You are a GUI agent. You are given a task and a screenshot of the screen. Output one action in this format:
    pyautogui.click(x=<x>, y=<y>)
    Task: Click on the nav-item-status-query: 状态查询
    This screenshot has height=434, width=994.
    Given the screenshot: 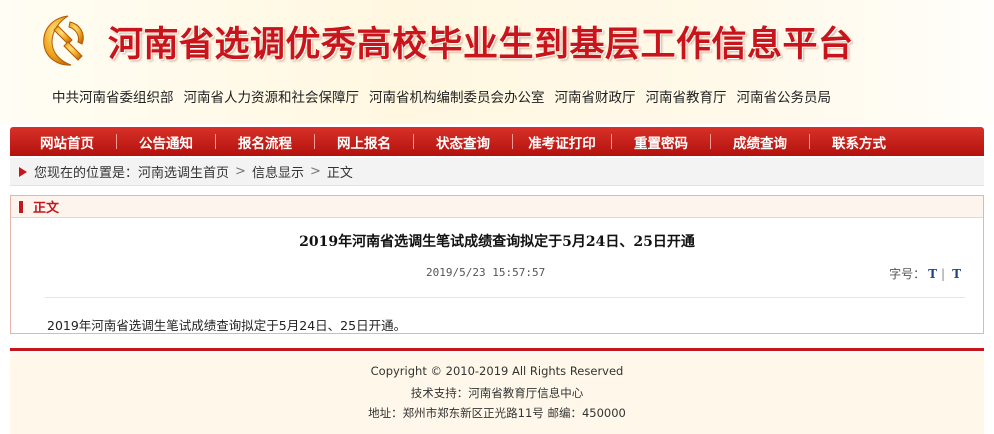 What is the action you would take?
    pyautogui.click(x=463, y=141)
    